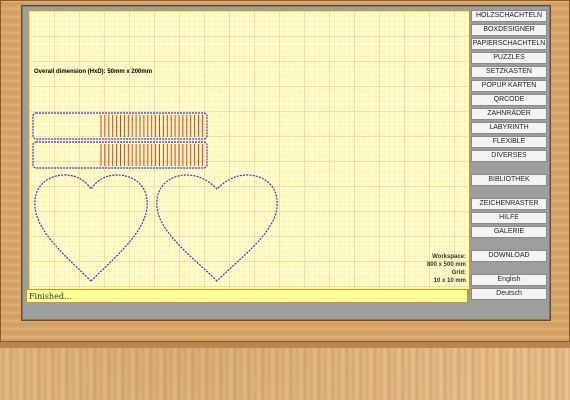 The width and height of the screenshot is (570, 400). Describe the element at coordinates (285, 345) in the screenshot. I see `frame-ledge` at that location.